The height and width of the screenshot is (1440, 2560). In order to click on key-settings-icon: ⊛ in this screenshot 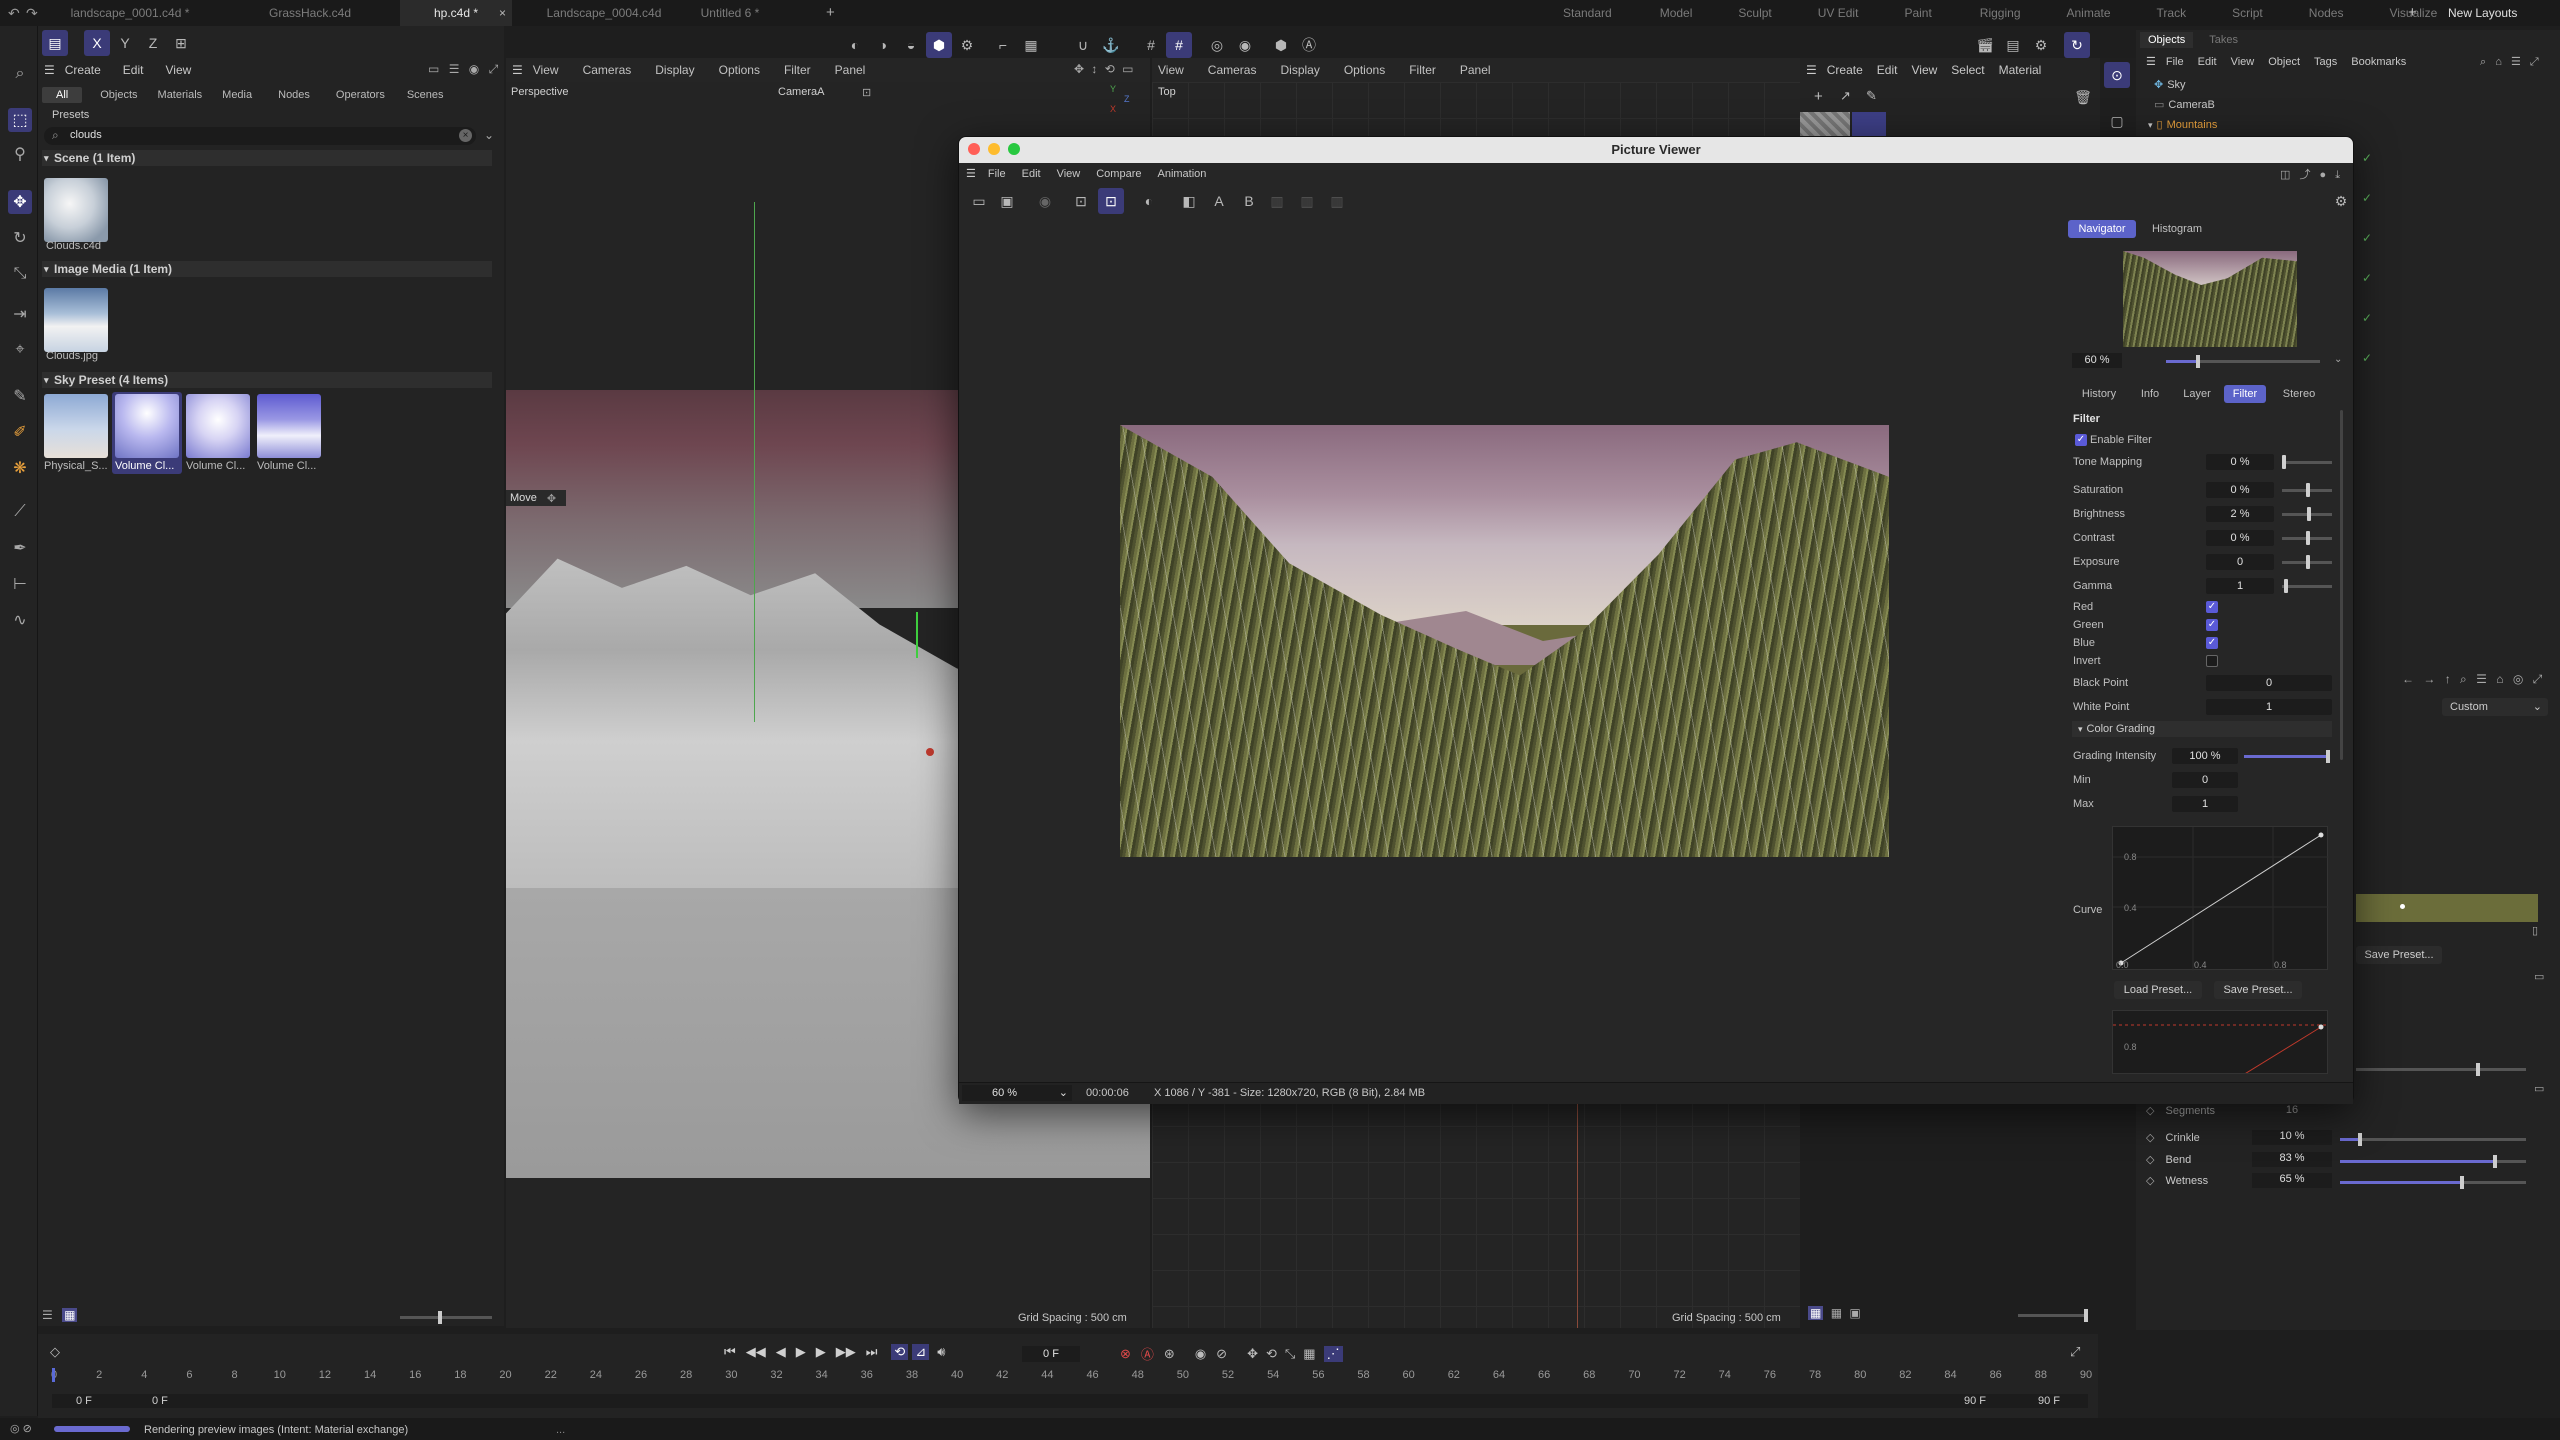, I will do `click(1169, 1354)`.